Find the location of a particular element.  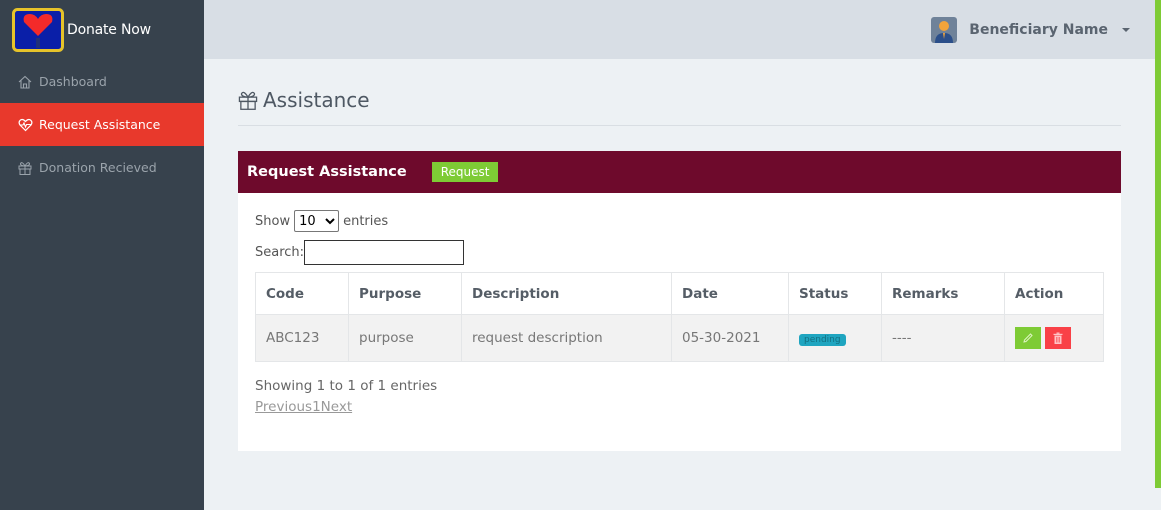

page-length-control: Show 10 entries is located at coordinates (321, 221).